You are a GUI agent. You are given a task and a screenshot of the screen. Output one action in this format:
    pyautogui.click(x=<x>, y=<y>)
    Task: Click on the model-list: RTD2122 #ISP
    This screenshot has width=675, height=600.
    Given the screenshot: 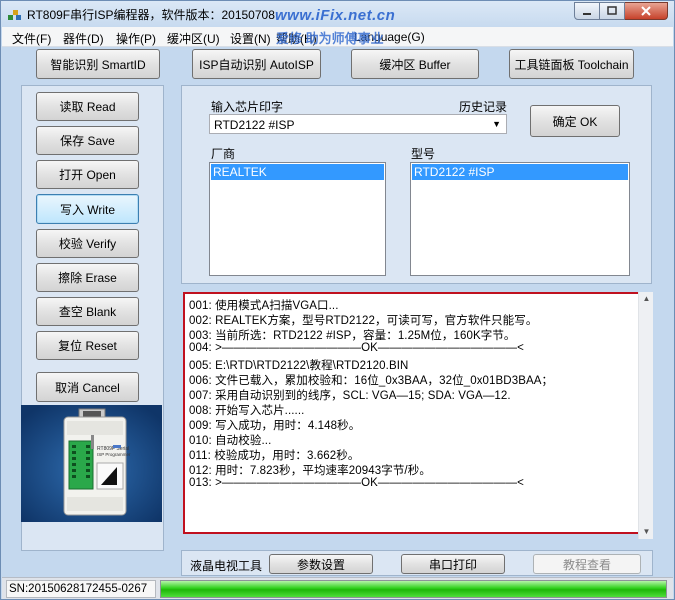 What is the action you would take?
    pyautogui.click(x=520, y=219)
    